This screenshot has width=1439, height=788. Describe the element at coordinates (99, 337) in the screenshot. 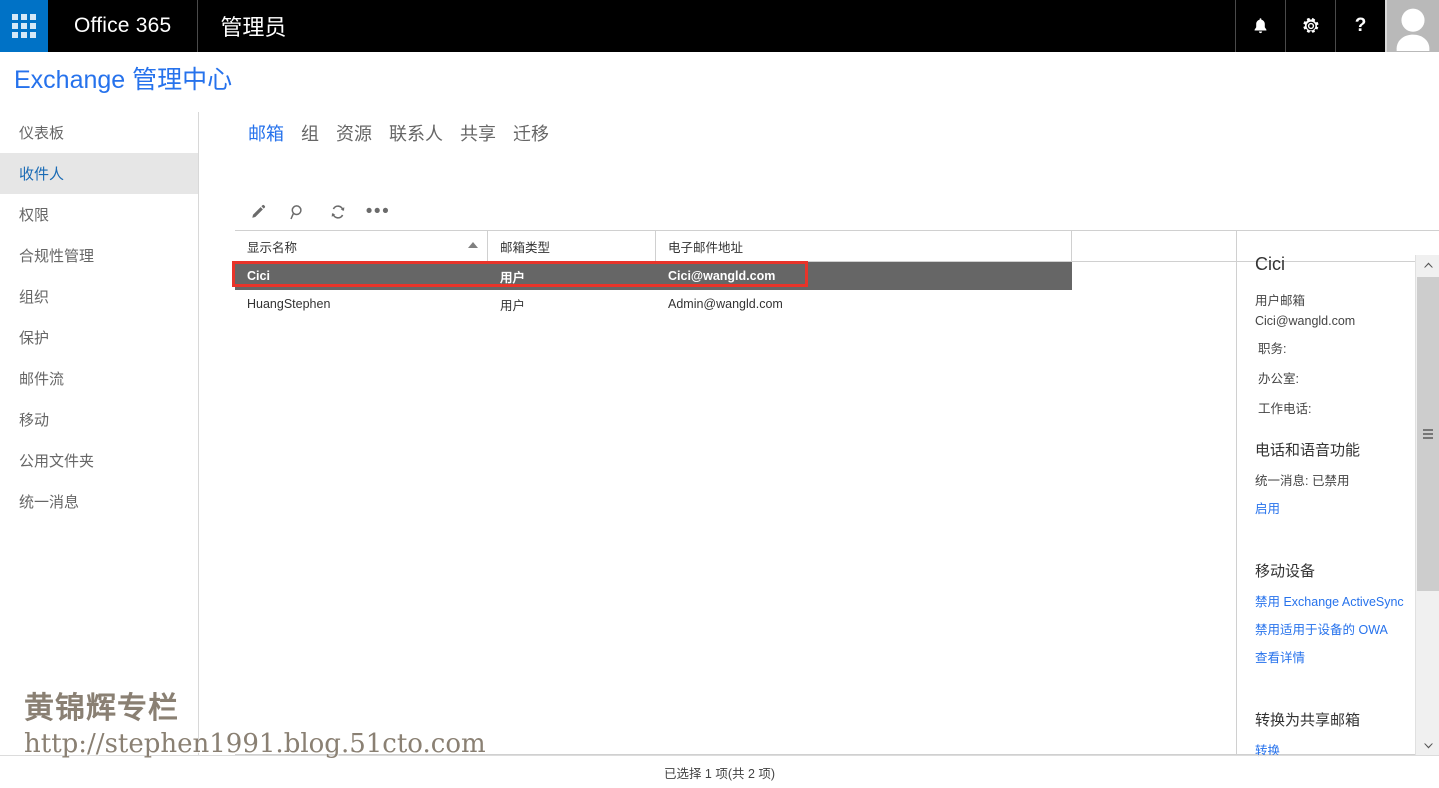

I see `sidebar-item-protection: 保护` at that location.